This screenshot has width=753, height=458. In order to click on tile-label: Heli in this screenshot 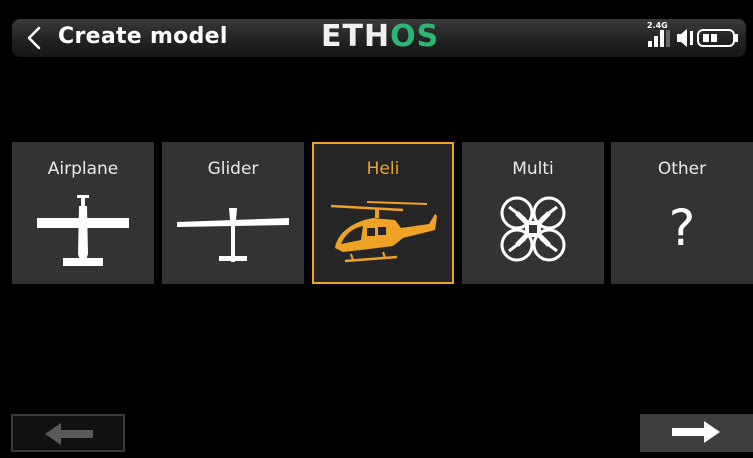, I will do `click(383, 169)`.